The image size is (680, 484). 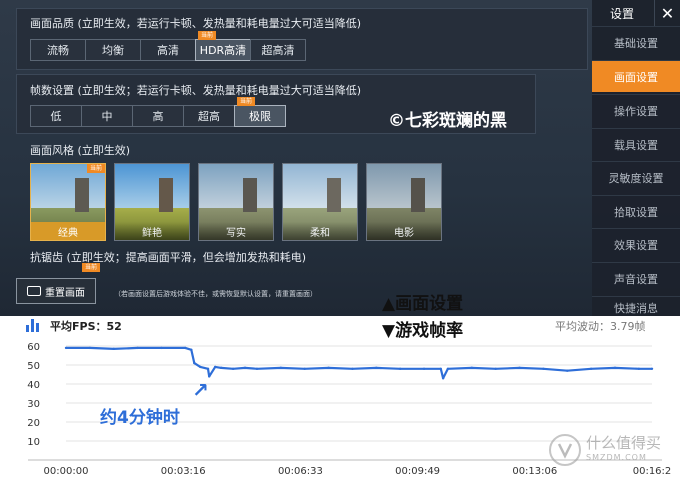 I want to click on framerate-selector: 低 中 高 超高 当前 极限, so click(x=158, y=112).